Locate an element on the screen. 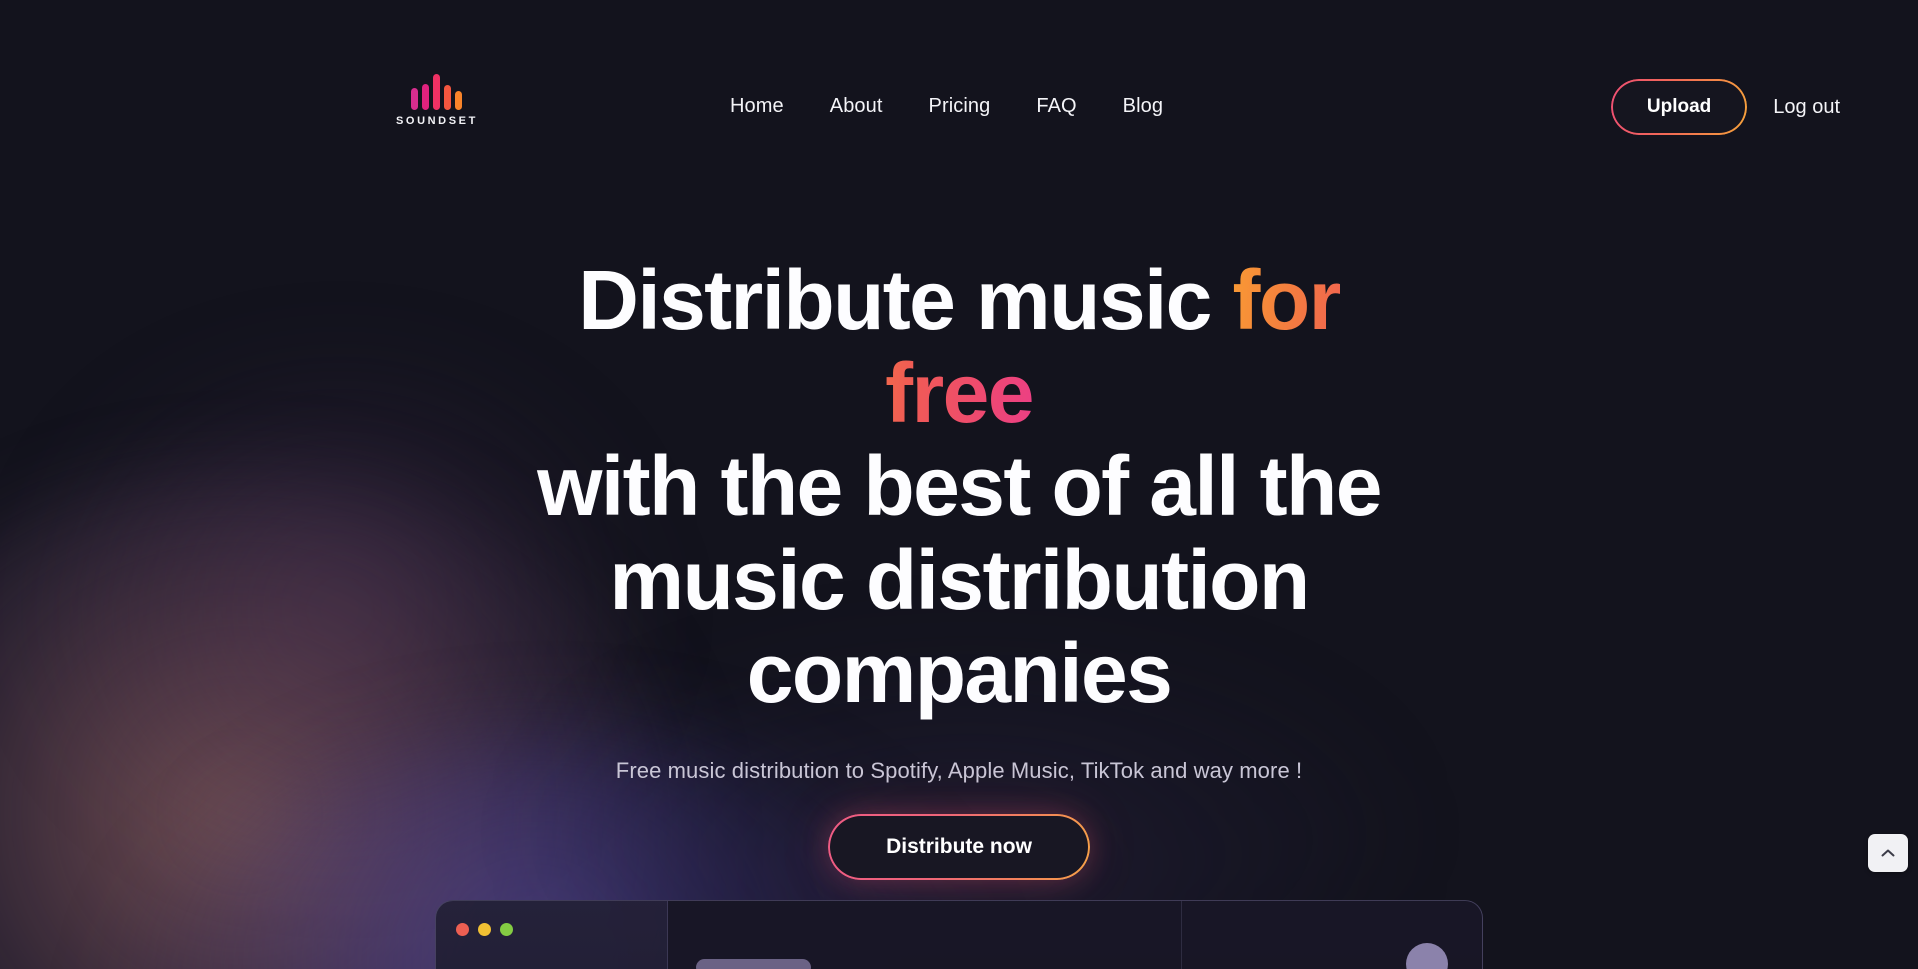 The image size is (1918, 969). maximize-dot-icon is located at coordinates (506, 929).